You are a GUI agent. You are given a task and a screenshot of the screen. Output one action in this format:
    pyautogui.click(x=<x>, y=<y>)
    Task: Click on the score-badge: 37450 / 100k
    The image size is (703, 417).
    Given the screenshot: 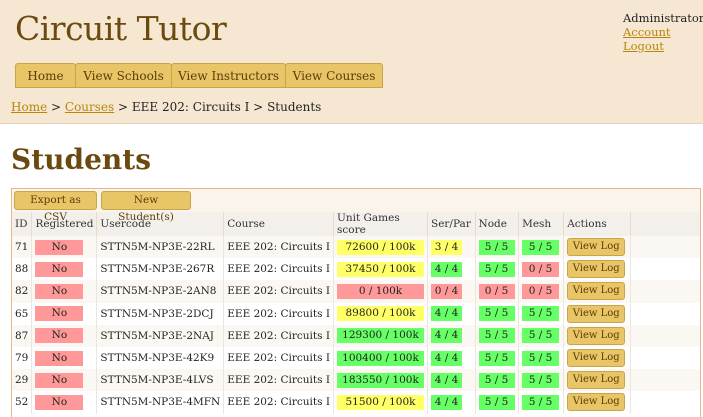 What is the action you would take?
    pyautogui.click(x=380, y=269)
    